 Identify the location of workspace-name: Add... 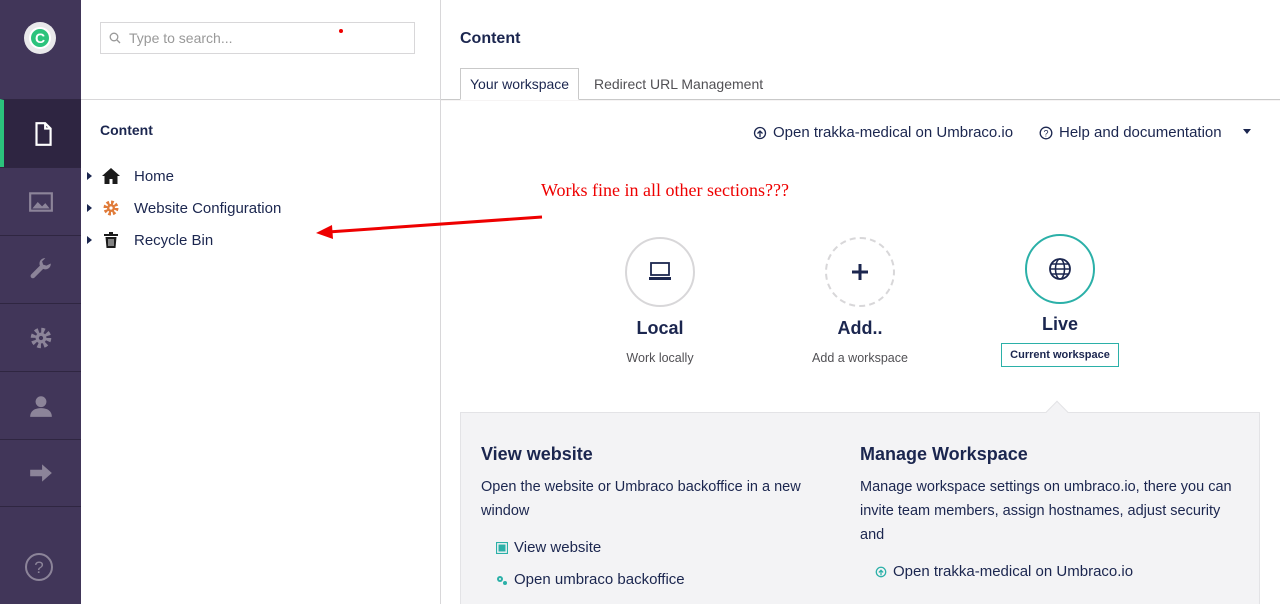
(860, 328).